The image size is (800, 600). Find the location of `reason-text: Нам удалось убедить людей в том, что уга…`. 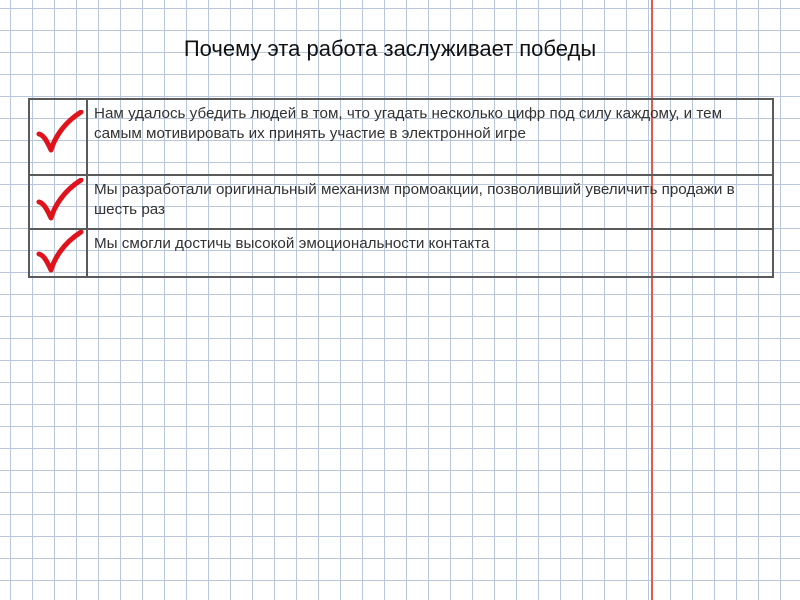

reason-text: Нам удалось убедить людей в том, что уга… is located at coordinates (430, 137).